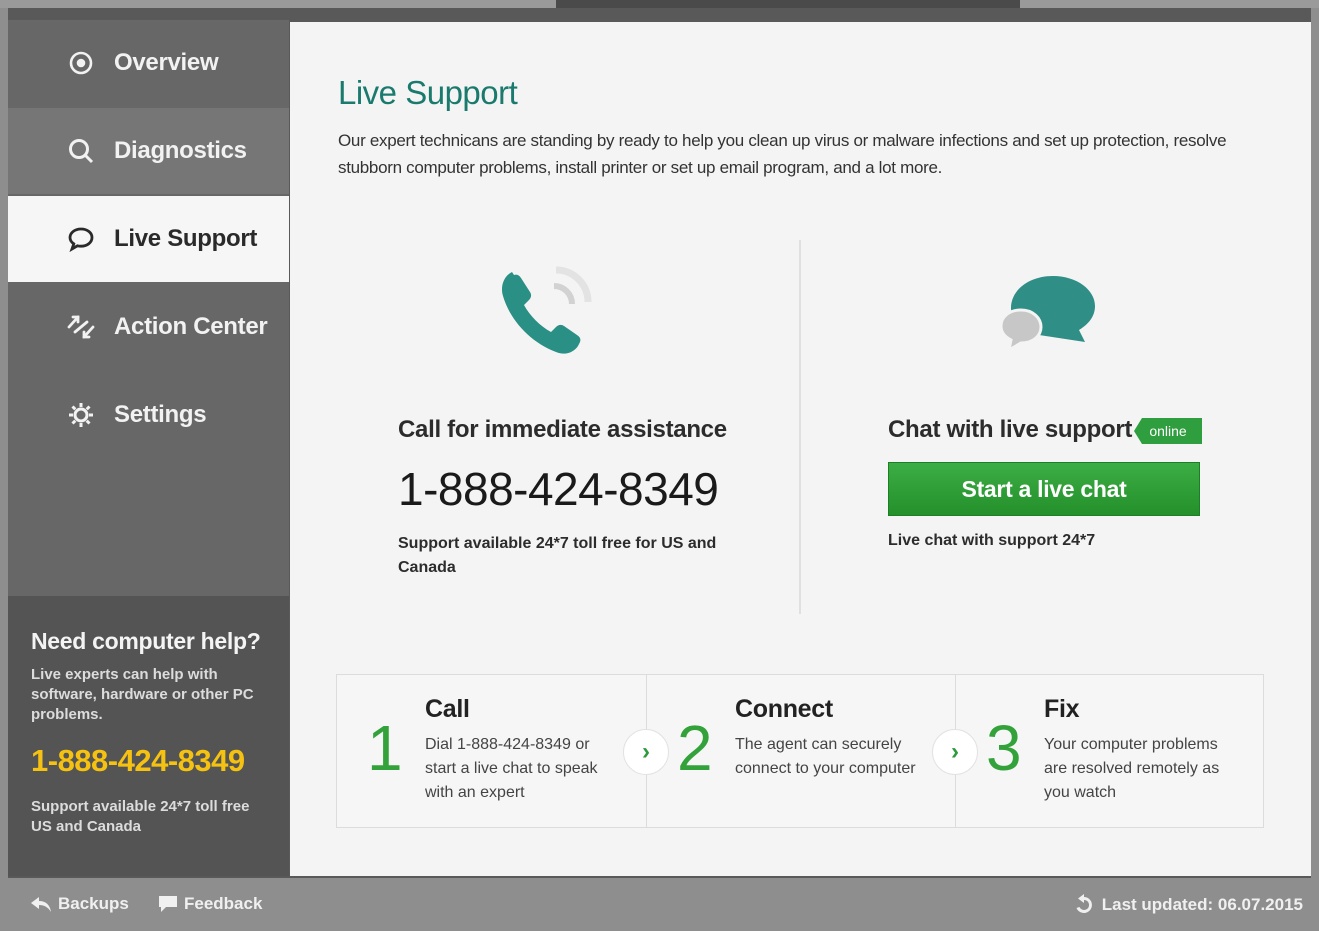 The height and width of the screenshot is (931, 1319). I want to click on step-title: Call, so click(447, 709).